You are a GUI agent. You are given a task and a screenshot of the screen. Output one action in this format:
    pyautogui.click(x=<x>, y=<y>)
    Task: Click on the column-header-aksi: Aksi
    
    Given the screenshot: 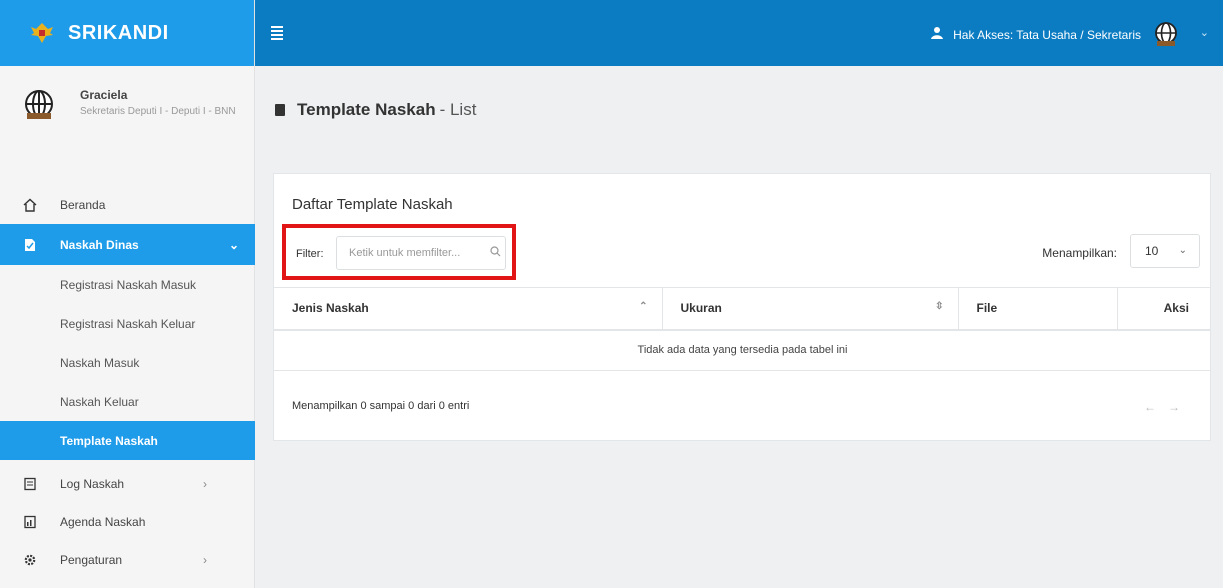 What is the action you would take?
    pyautogui.click(x=1163, y=309)
    